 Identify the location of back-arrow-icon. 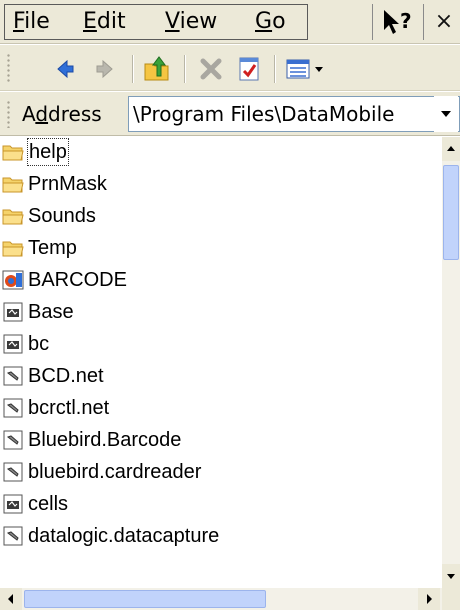
(65, 69).